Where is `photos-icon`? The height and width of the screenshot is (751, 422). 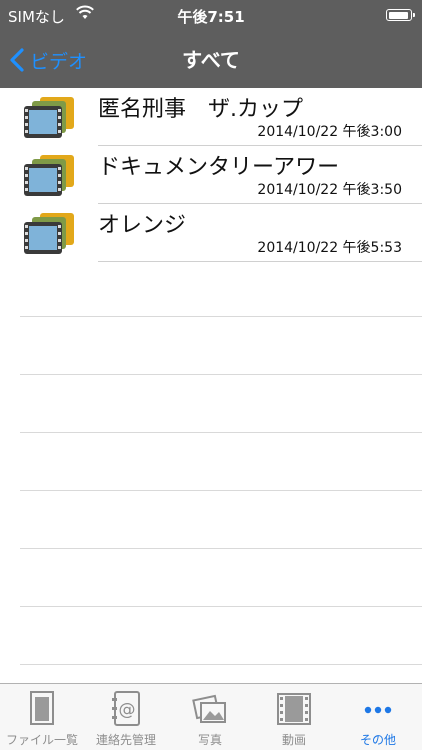 photos-icon is located at coordinates (209, 708).